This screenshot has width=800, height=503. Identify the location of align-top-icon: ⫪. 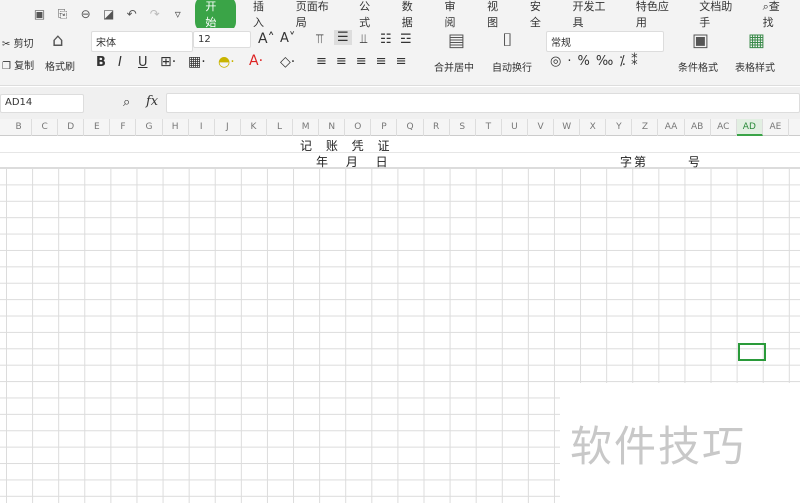
(319, 39).